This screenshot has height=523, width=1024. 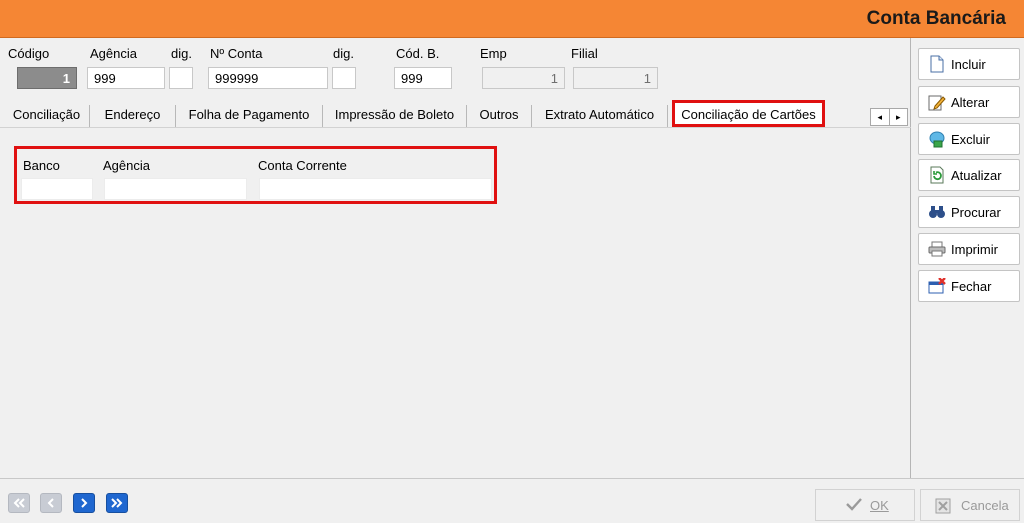 What do you see at coordinates (937, 102) in the screenshot?
I see `edit-pencil-icon` at bounding box center [937, 102].